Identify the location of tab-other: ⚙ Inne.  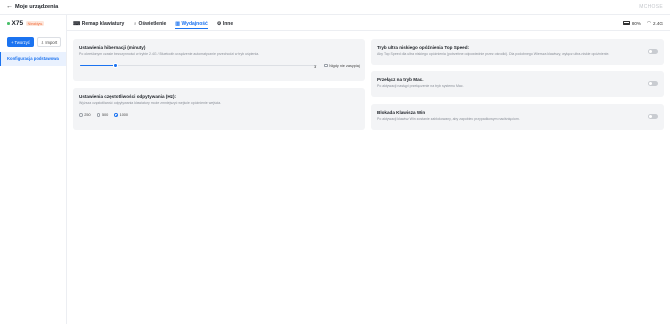
(225, 24).